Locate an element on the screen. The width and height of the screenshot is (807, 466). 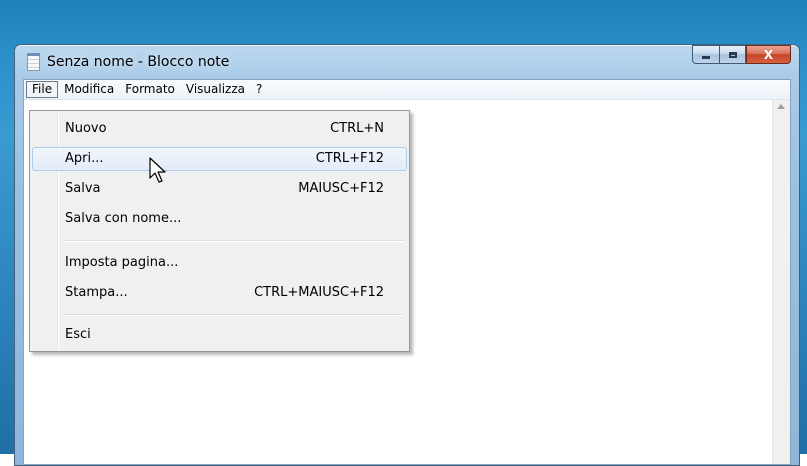
vertical-scrollbar is located at coordinates (781, 282).